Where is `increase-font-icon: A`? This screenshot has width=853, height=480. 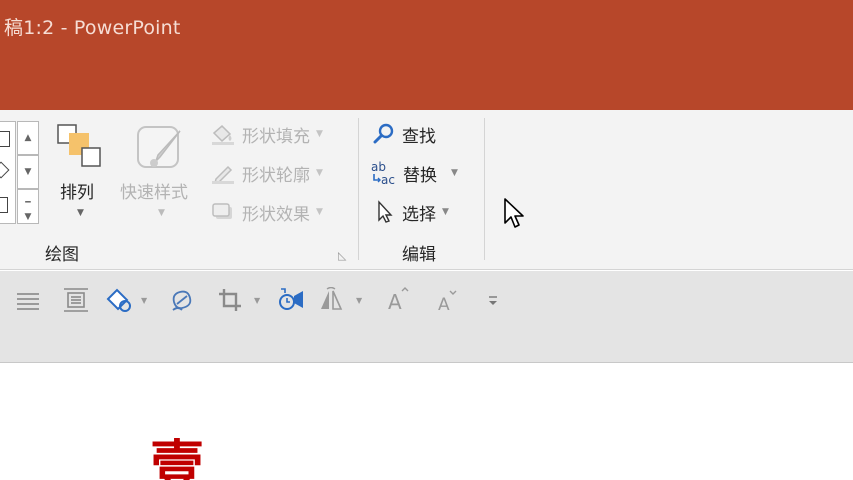
increase-font-icon: A is located at coordinates (399, 300).